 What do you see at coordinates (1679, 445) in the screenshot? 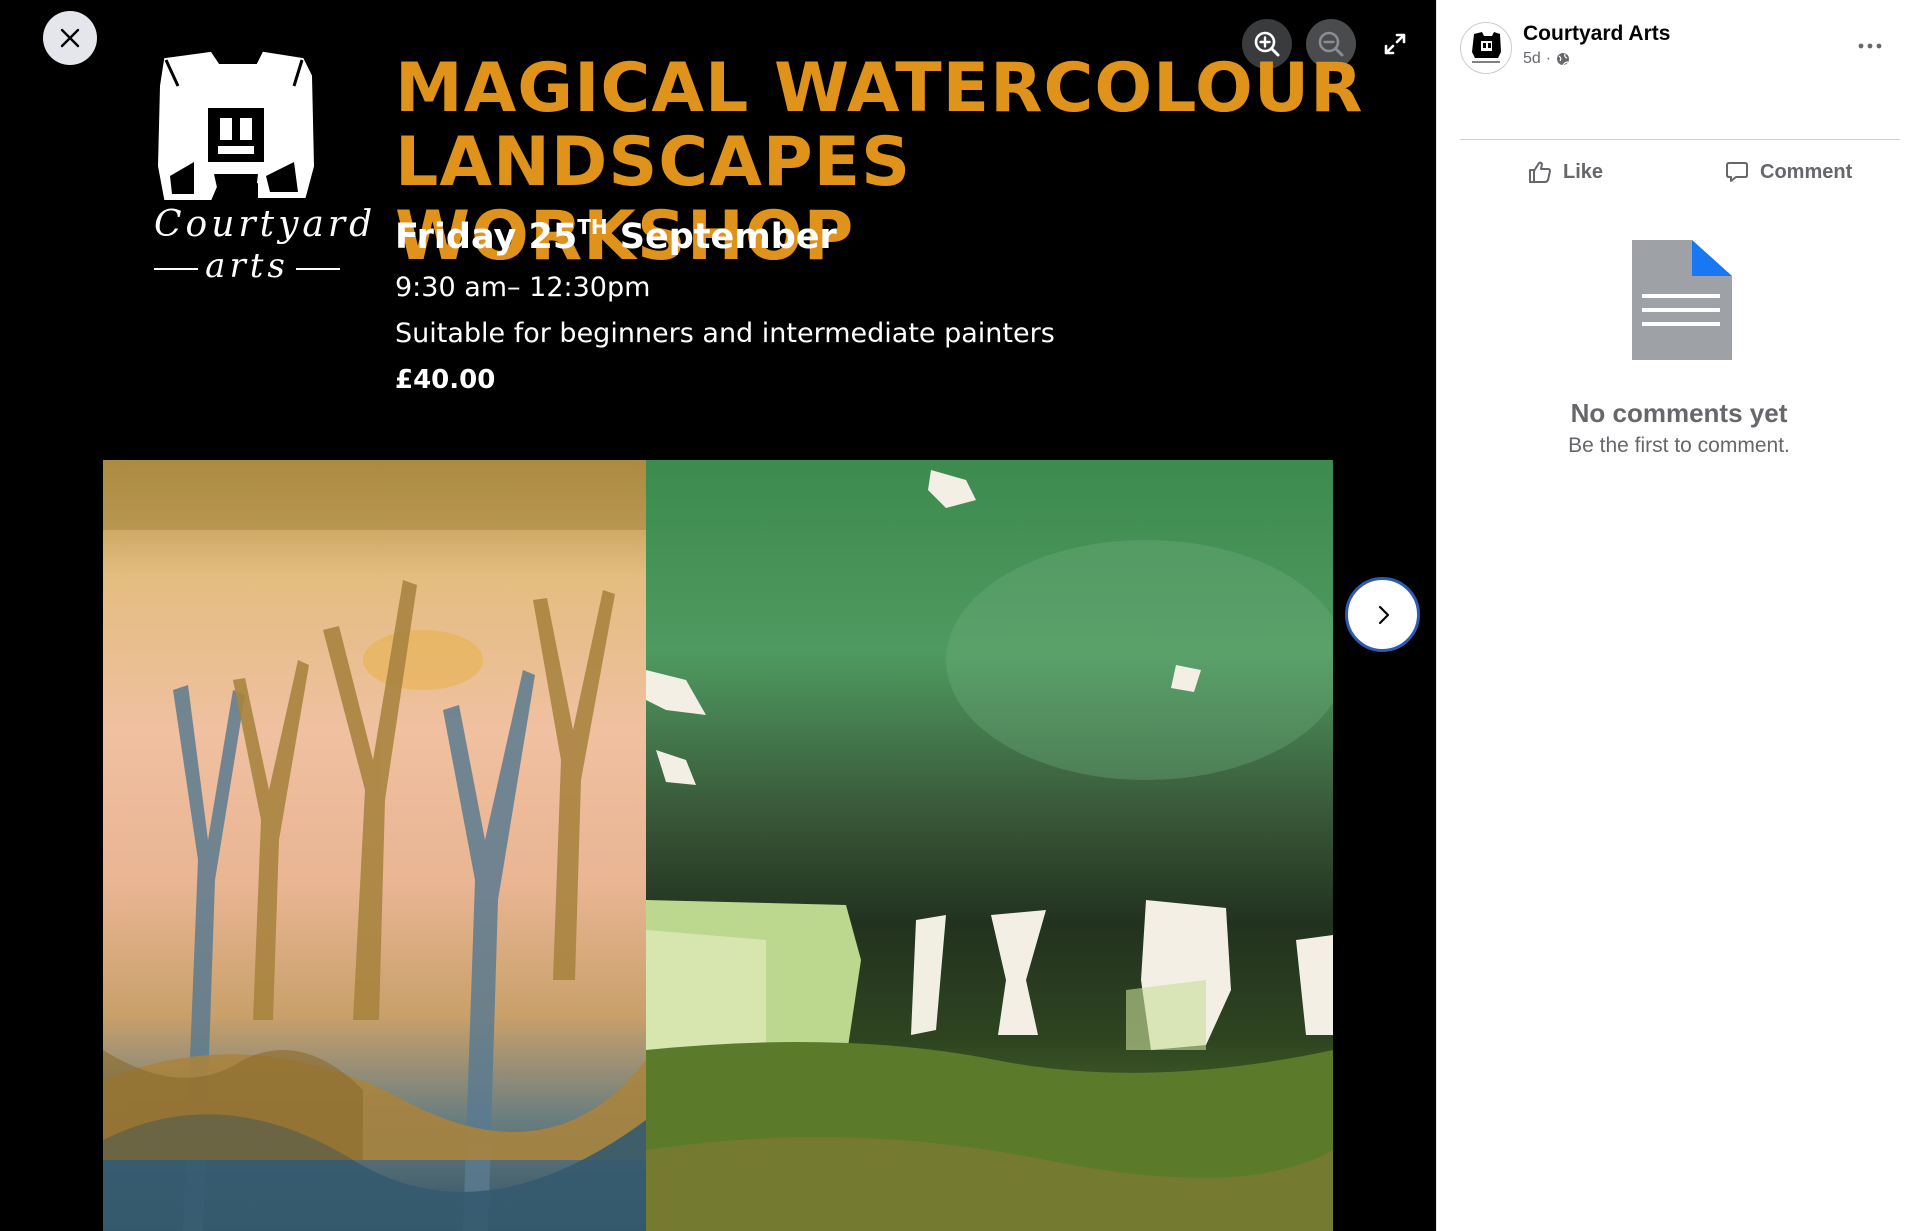
I see `no-comments-subtitle: Be the first to comment.` at bounding box center [1679, 445].